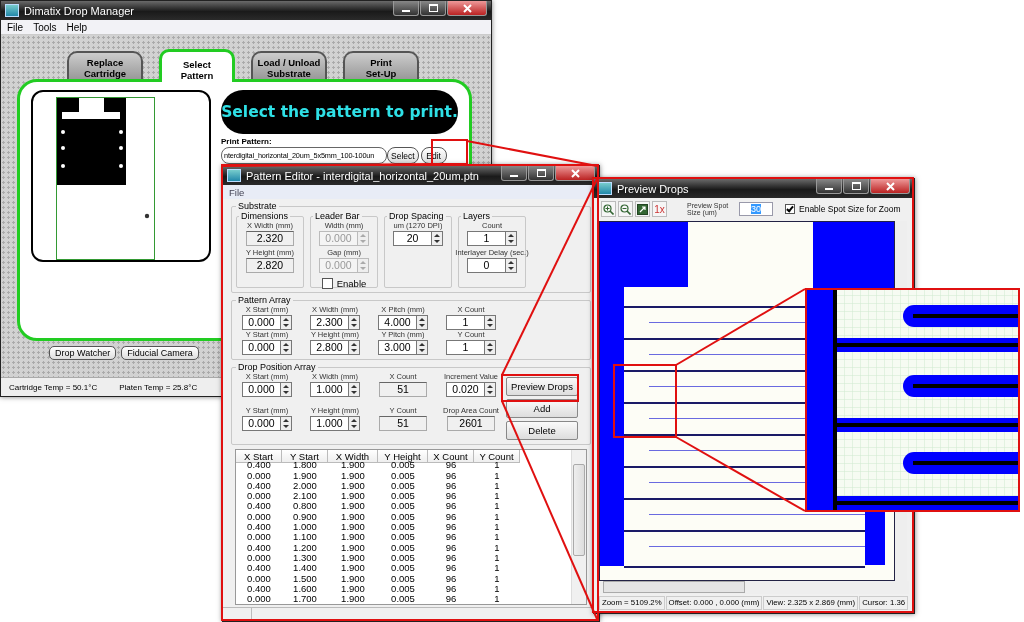  I want to click on column-header: X Width, so click(353, 456).